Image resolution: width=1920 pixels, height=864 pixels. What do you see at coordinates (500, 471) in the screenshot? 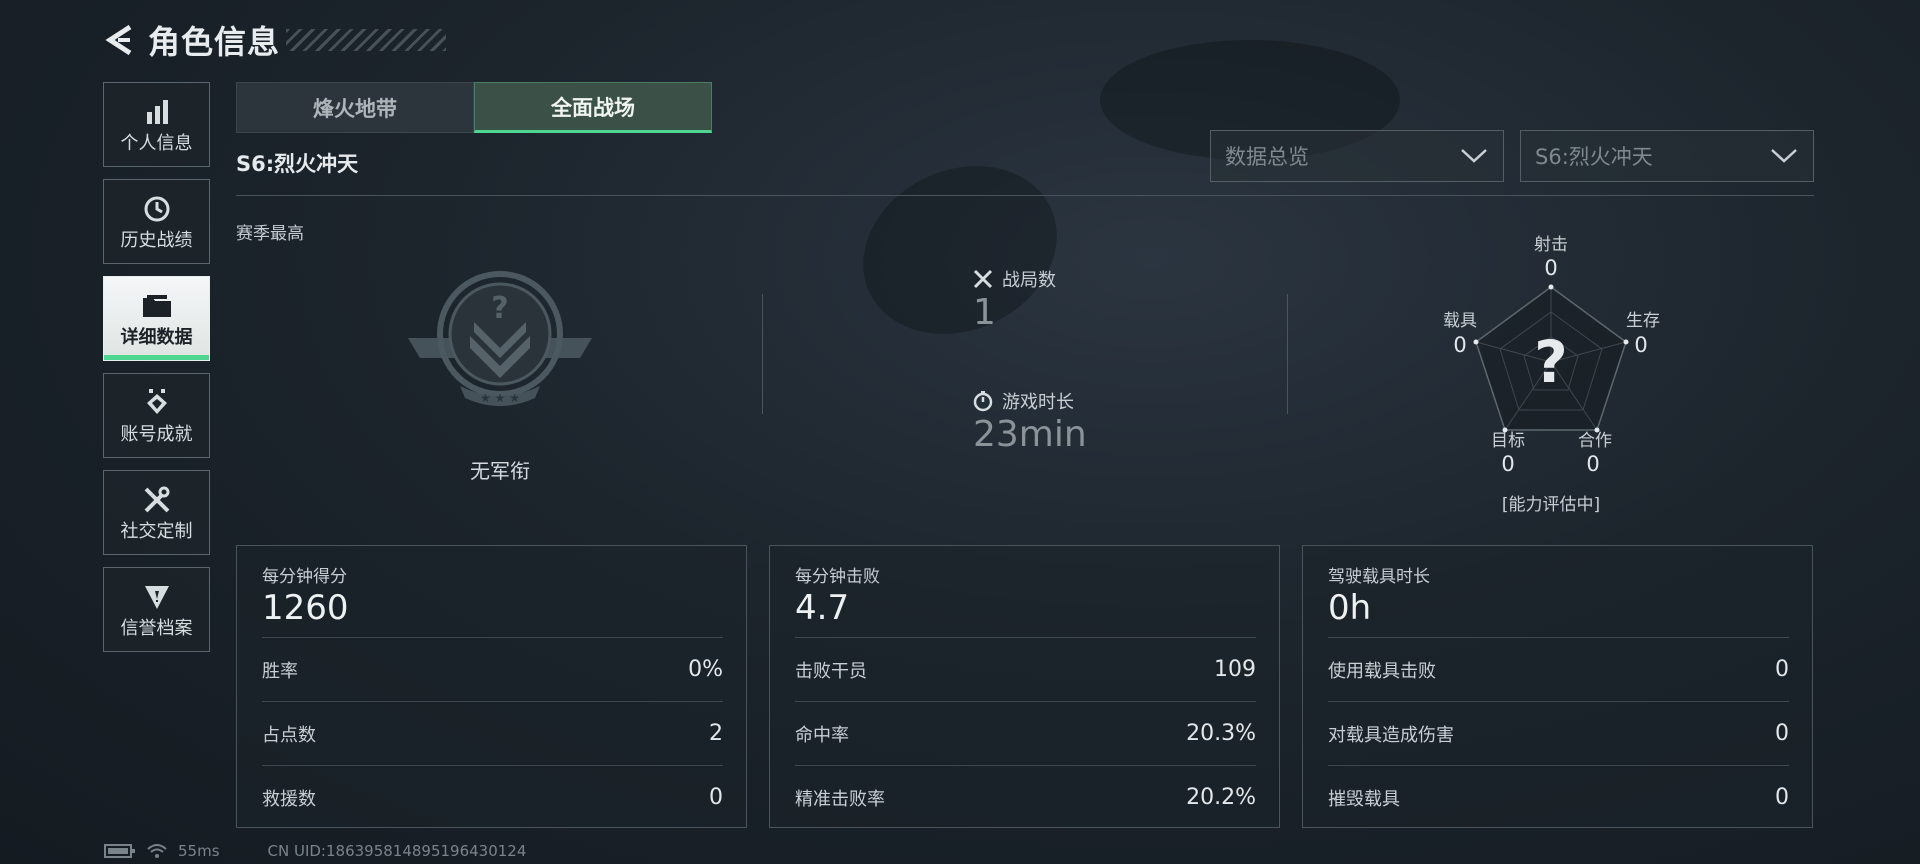
I see `rank-name: 无军衔` at bounding box center [500, 471].